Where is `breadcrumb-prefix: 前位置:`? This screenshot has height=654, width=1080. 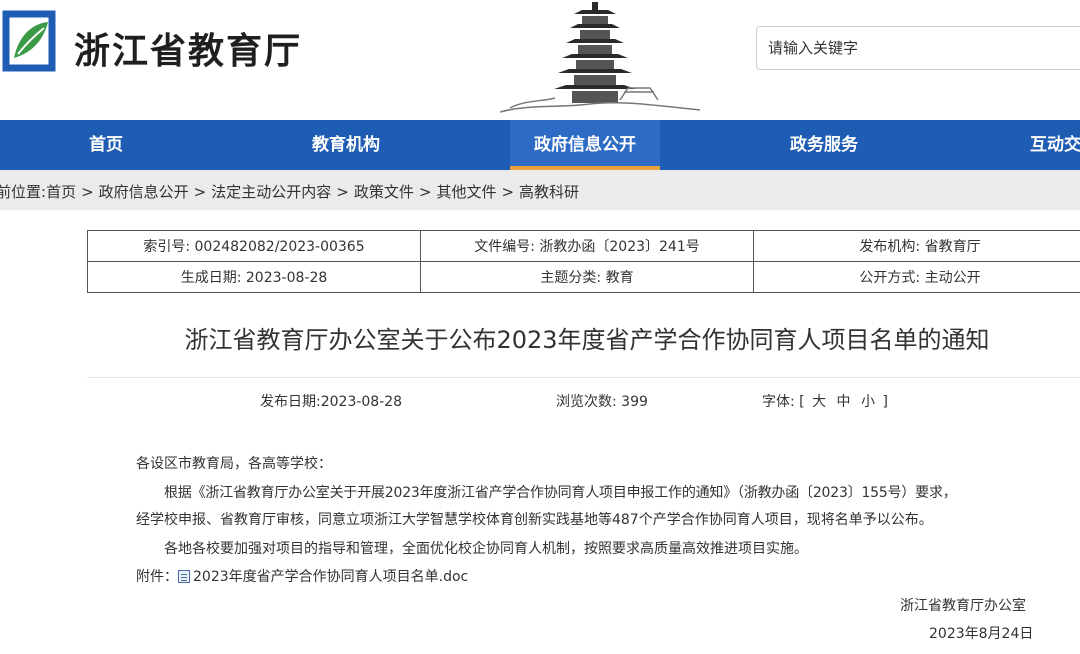 breadcrumb-prefix: 前位置: is located at coordinates (23, 192).